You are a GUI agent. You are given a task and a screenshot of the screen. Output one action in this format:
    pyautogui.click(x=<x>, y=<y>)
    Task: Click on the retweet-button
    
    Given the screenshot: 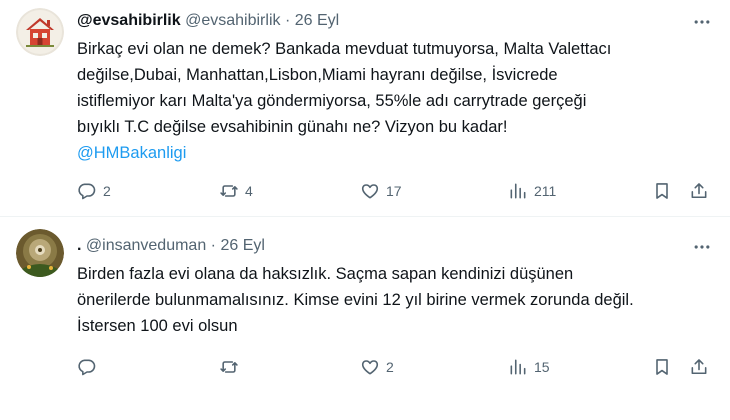 What is the action you would take?
    pyautogui.click(x=232, y=367)
    